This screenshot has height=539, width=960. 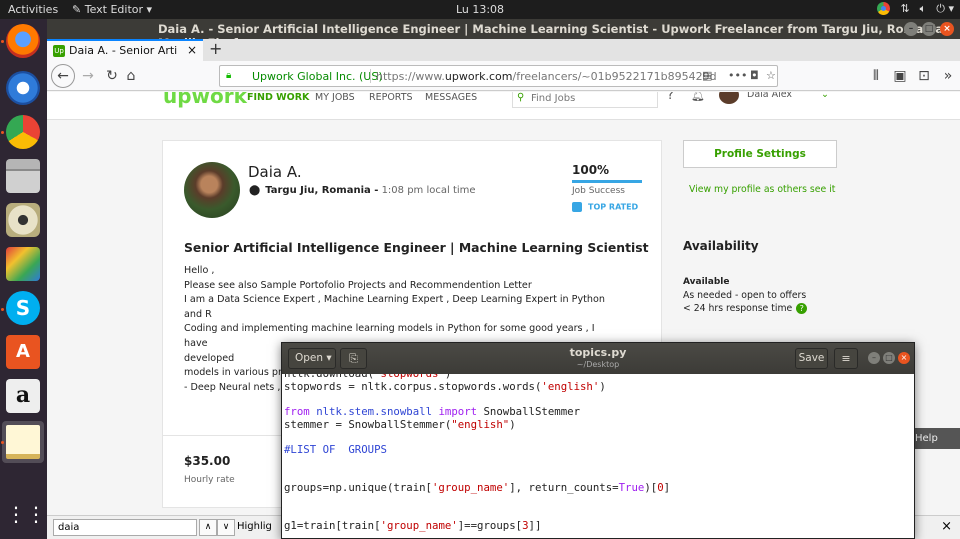 What do you see at coordinates (255, 190) in the screenshot?
I see `location-pin-icon: ⬤` at bounding box center [255, 190].